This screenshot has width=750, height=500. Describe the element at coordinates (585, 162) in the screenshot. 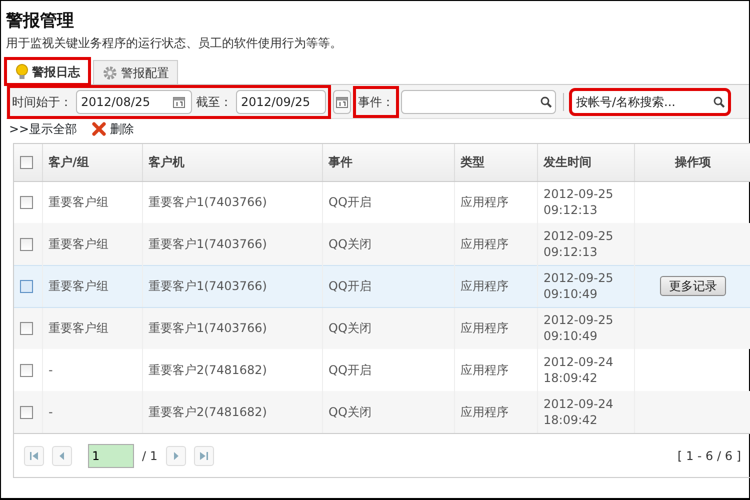

I see `column-header: 发生时间` at that location.